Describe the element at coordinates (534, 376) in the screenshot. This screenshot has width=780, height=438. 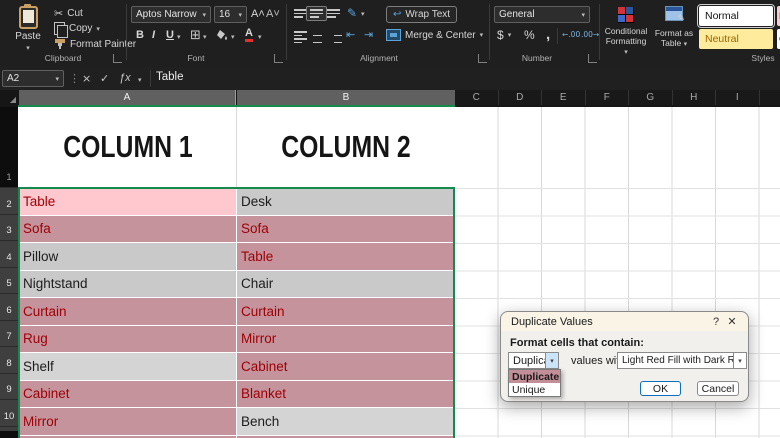
I see `dropdown-option-duplicate: Duplicate` at that location.